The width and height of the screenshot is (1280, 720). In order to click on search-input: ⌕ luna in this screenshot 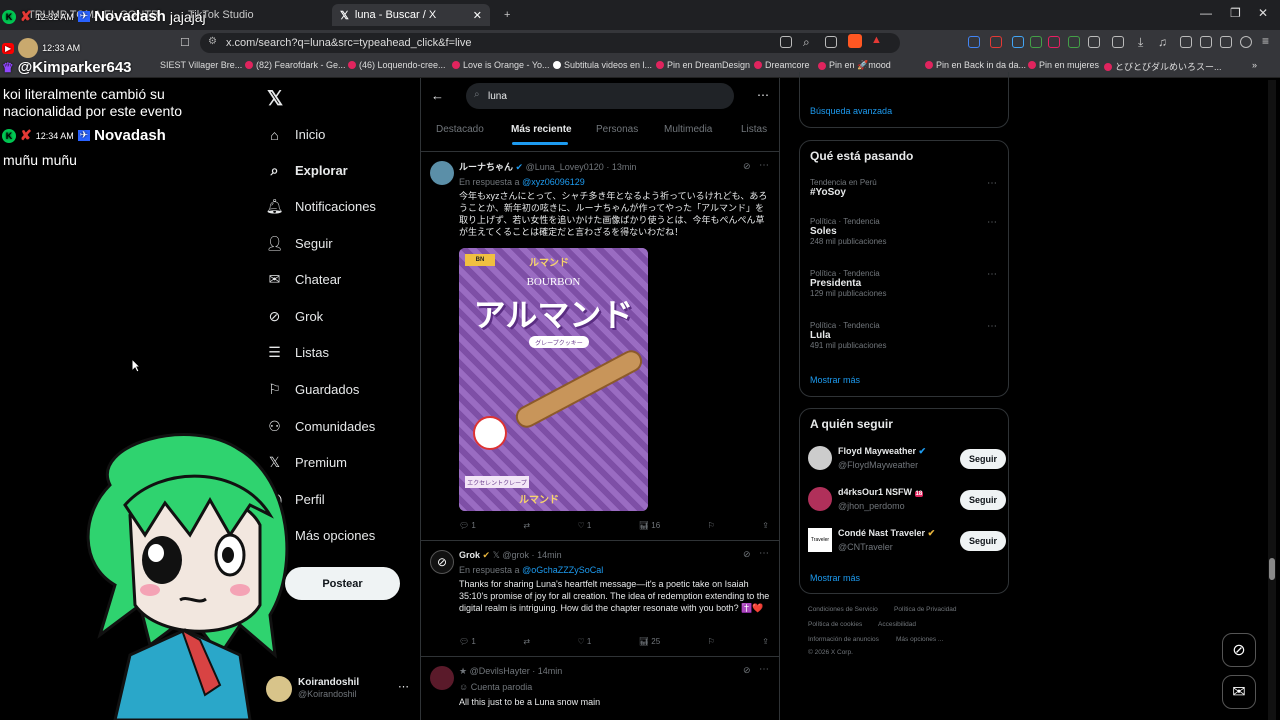, I will do `click(600, 96)`.